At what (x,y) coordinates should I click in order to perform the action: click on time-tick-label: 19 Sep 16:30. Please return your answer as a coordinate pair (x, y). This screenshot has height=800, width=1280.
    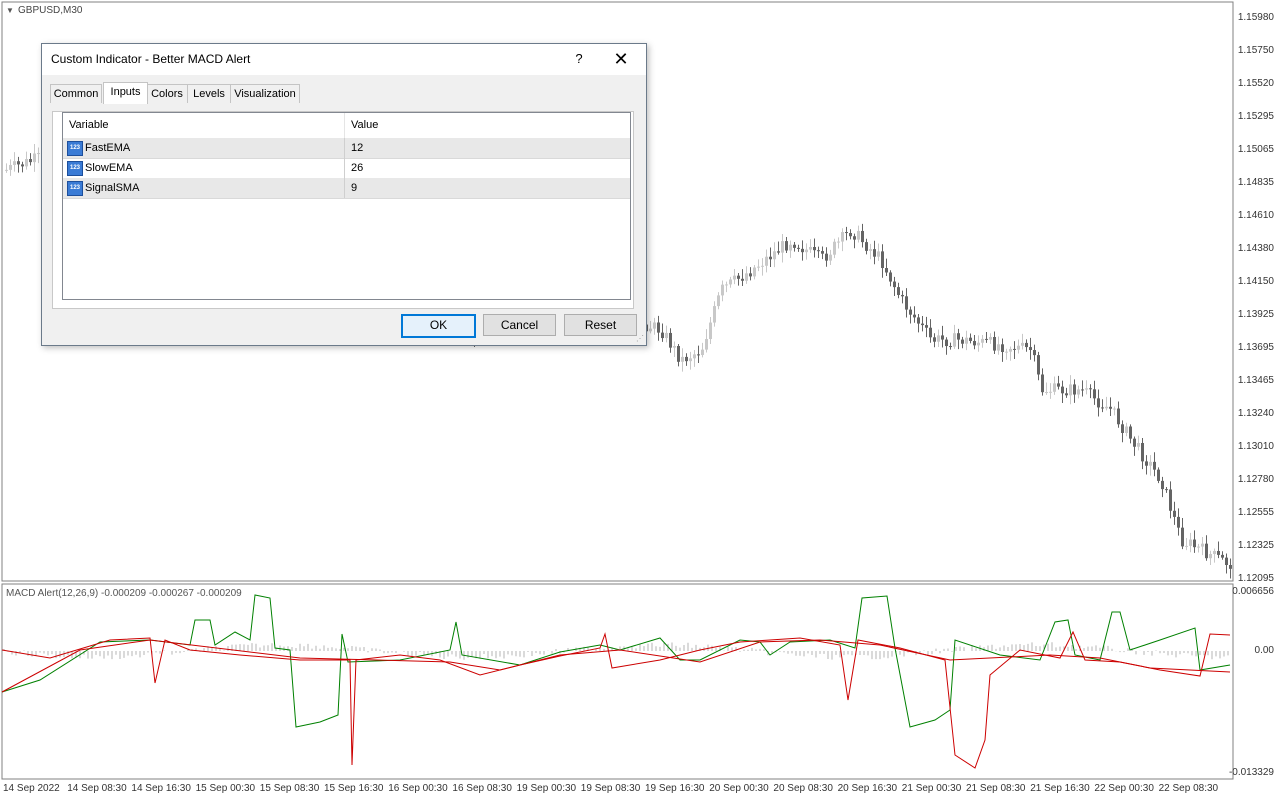
    Looking at the image, I should click on (675, 788).